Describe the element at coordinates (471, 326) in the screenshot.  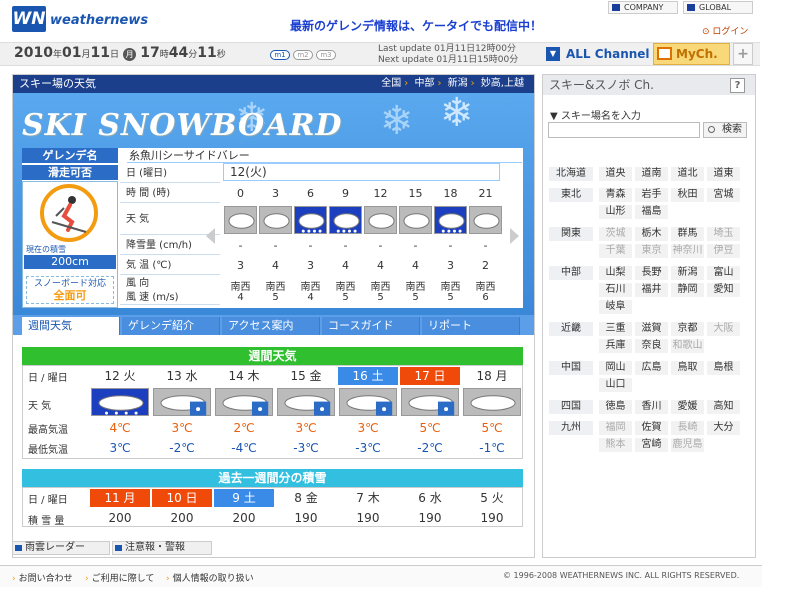
I see `tab-report: リポート` at that location.